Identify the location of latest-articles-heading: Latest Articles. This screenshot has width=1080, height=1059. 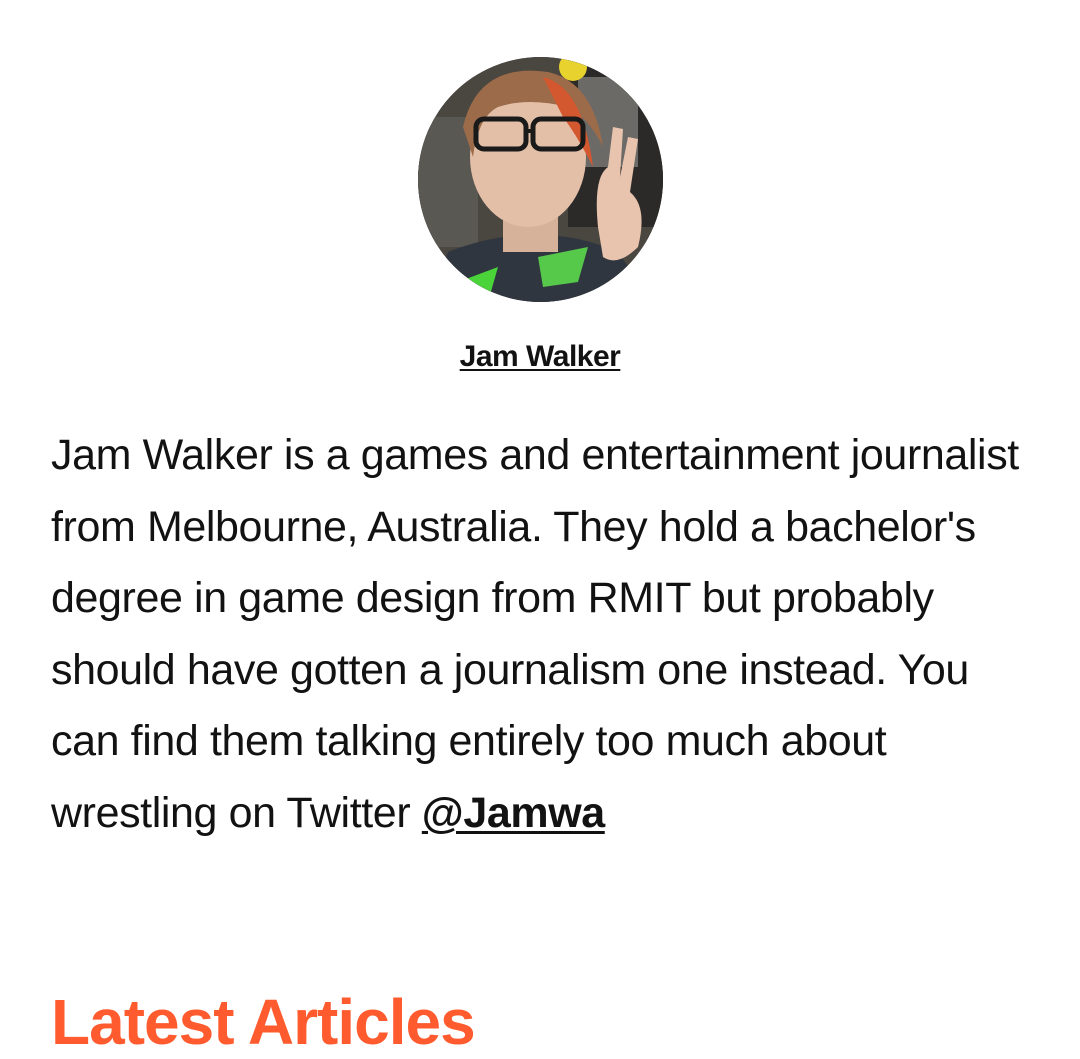
(263, 1022).